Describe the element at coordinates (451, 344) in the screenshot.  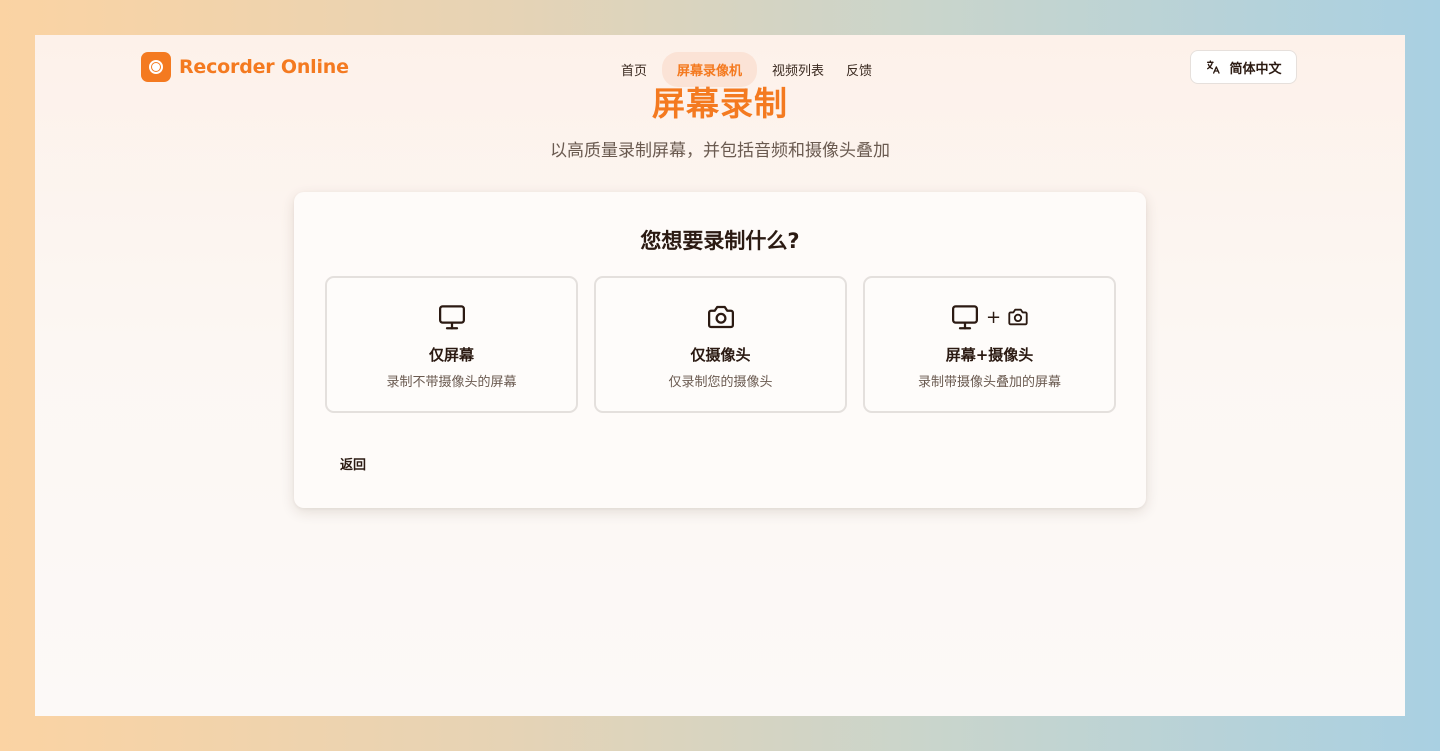
I see `option-screen-only: 仅屏幕 录制不带摄像头的屏幕` at that location.